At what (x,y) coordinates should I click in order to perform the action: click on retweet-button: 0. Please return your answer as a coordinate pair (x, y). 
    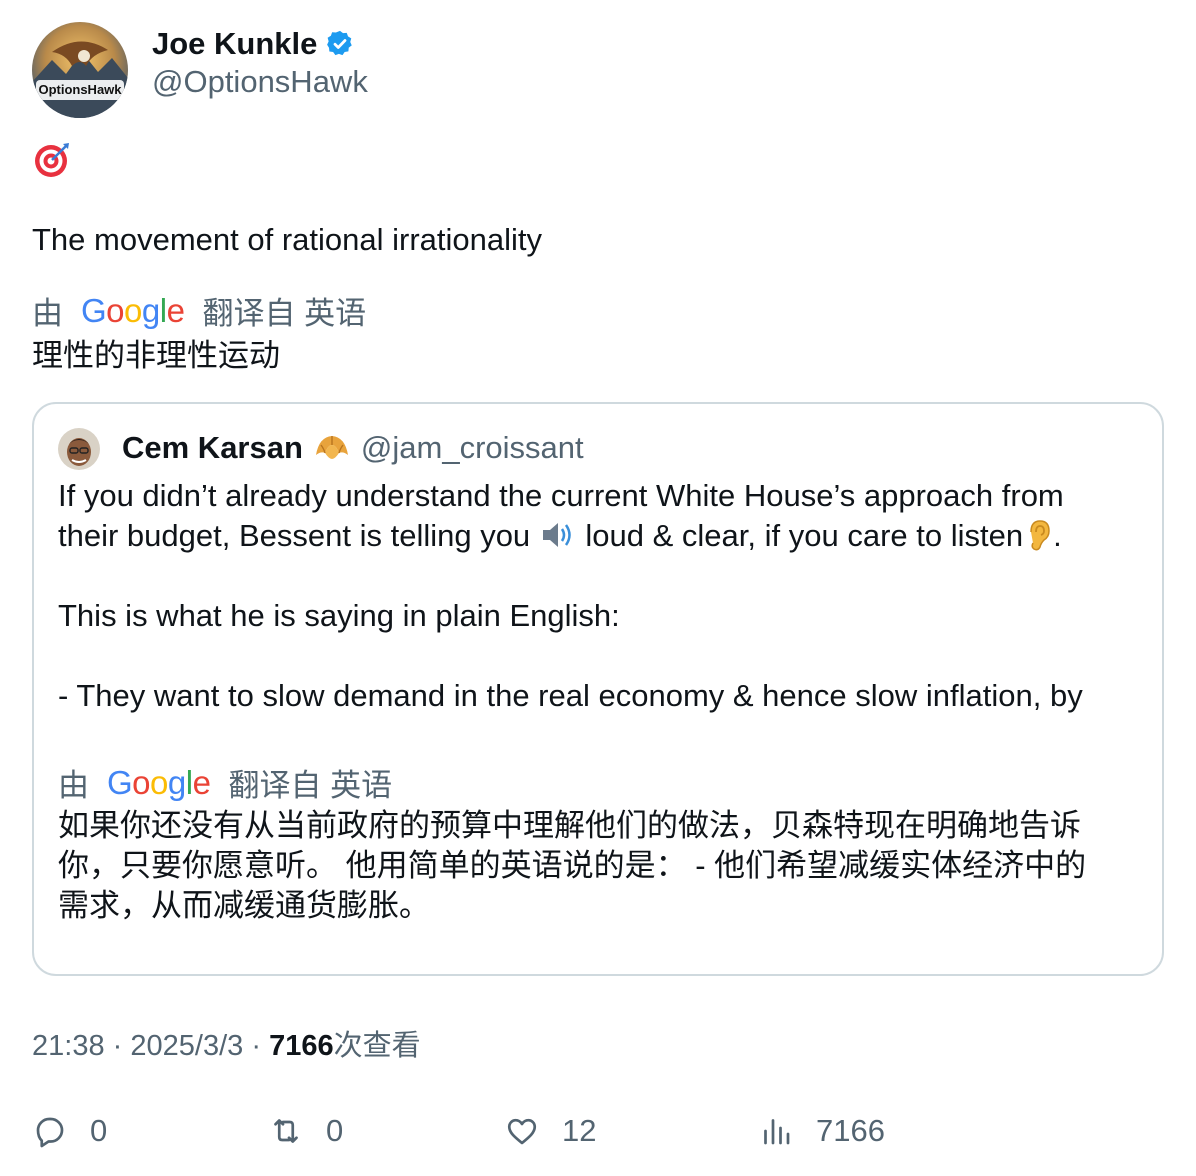
    Looking at the image, I should click on (305, 1131).